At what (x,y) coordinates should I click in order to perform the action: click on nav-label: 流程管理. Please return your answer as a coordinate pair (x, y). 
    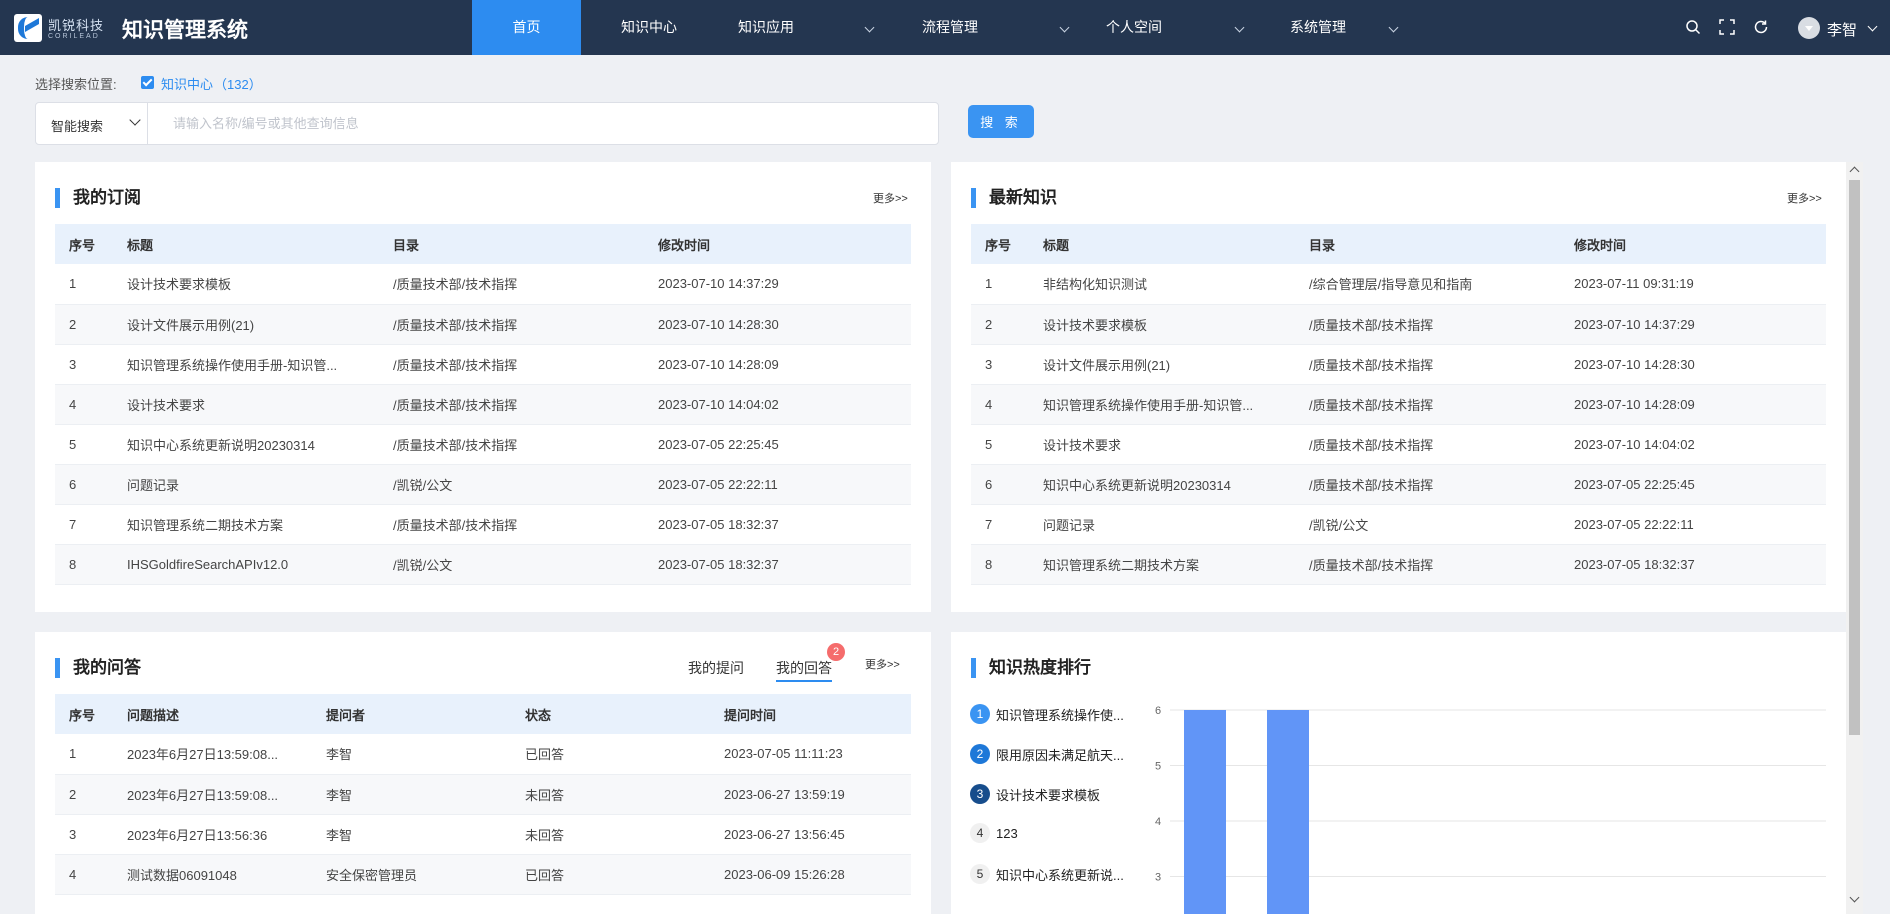
    Looking at the image, I should click on (950, 27).